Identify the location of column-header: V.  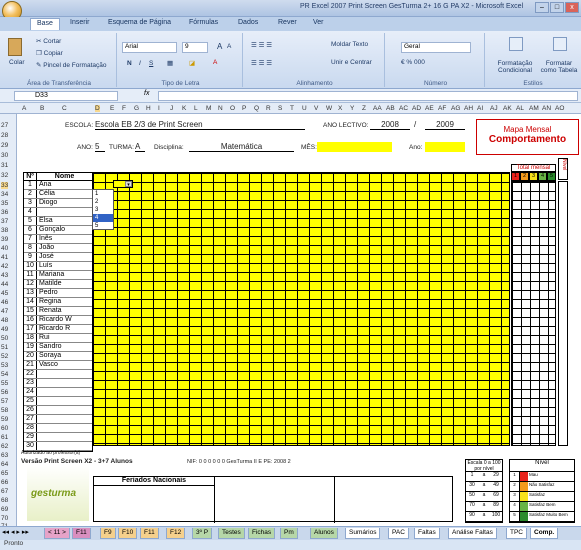
(316, 108).